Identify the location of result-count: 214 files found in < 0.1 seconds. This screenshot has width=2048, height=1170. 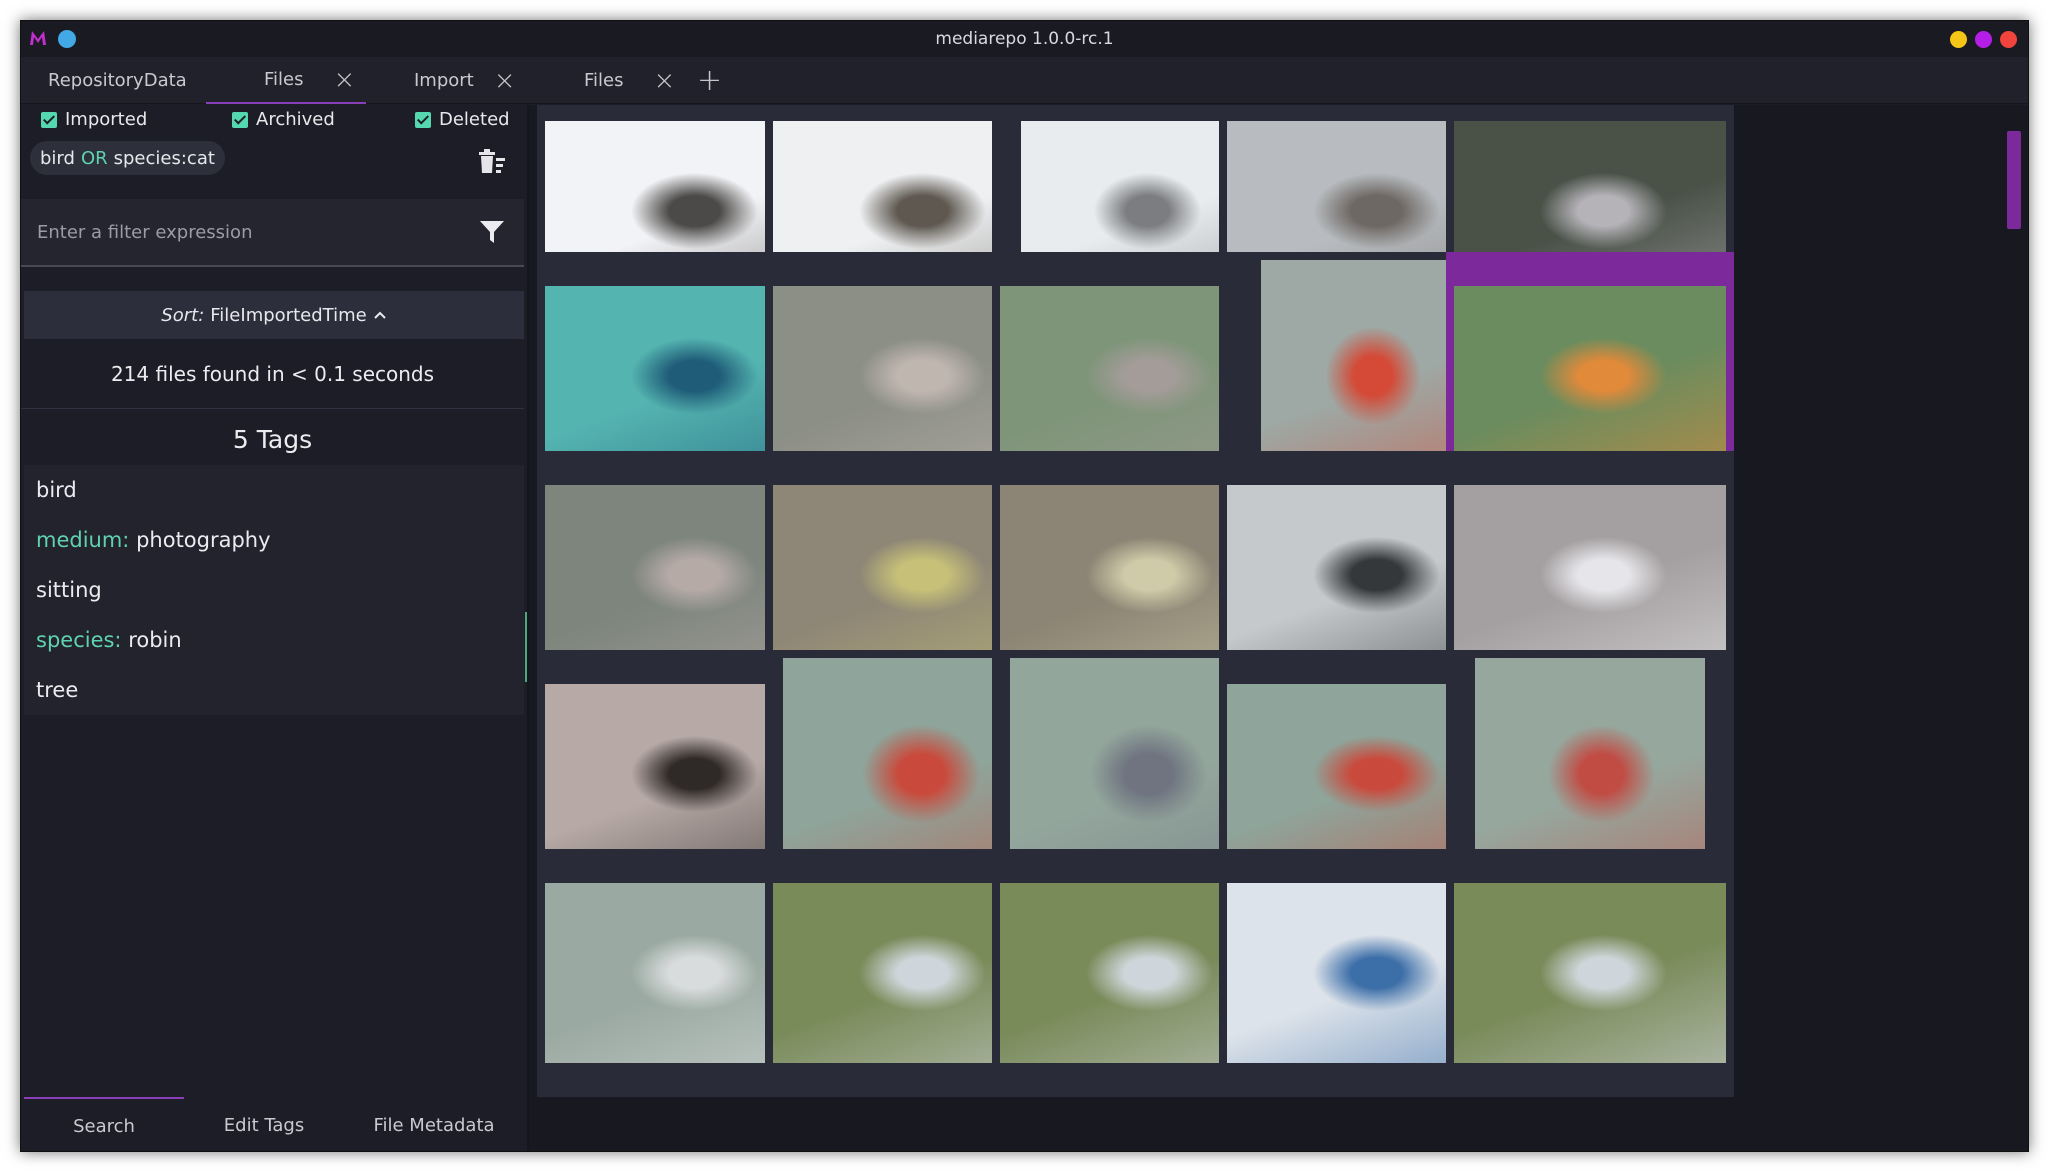
(272, 374).